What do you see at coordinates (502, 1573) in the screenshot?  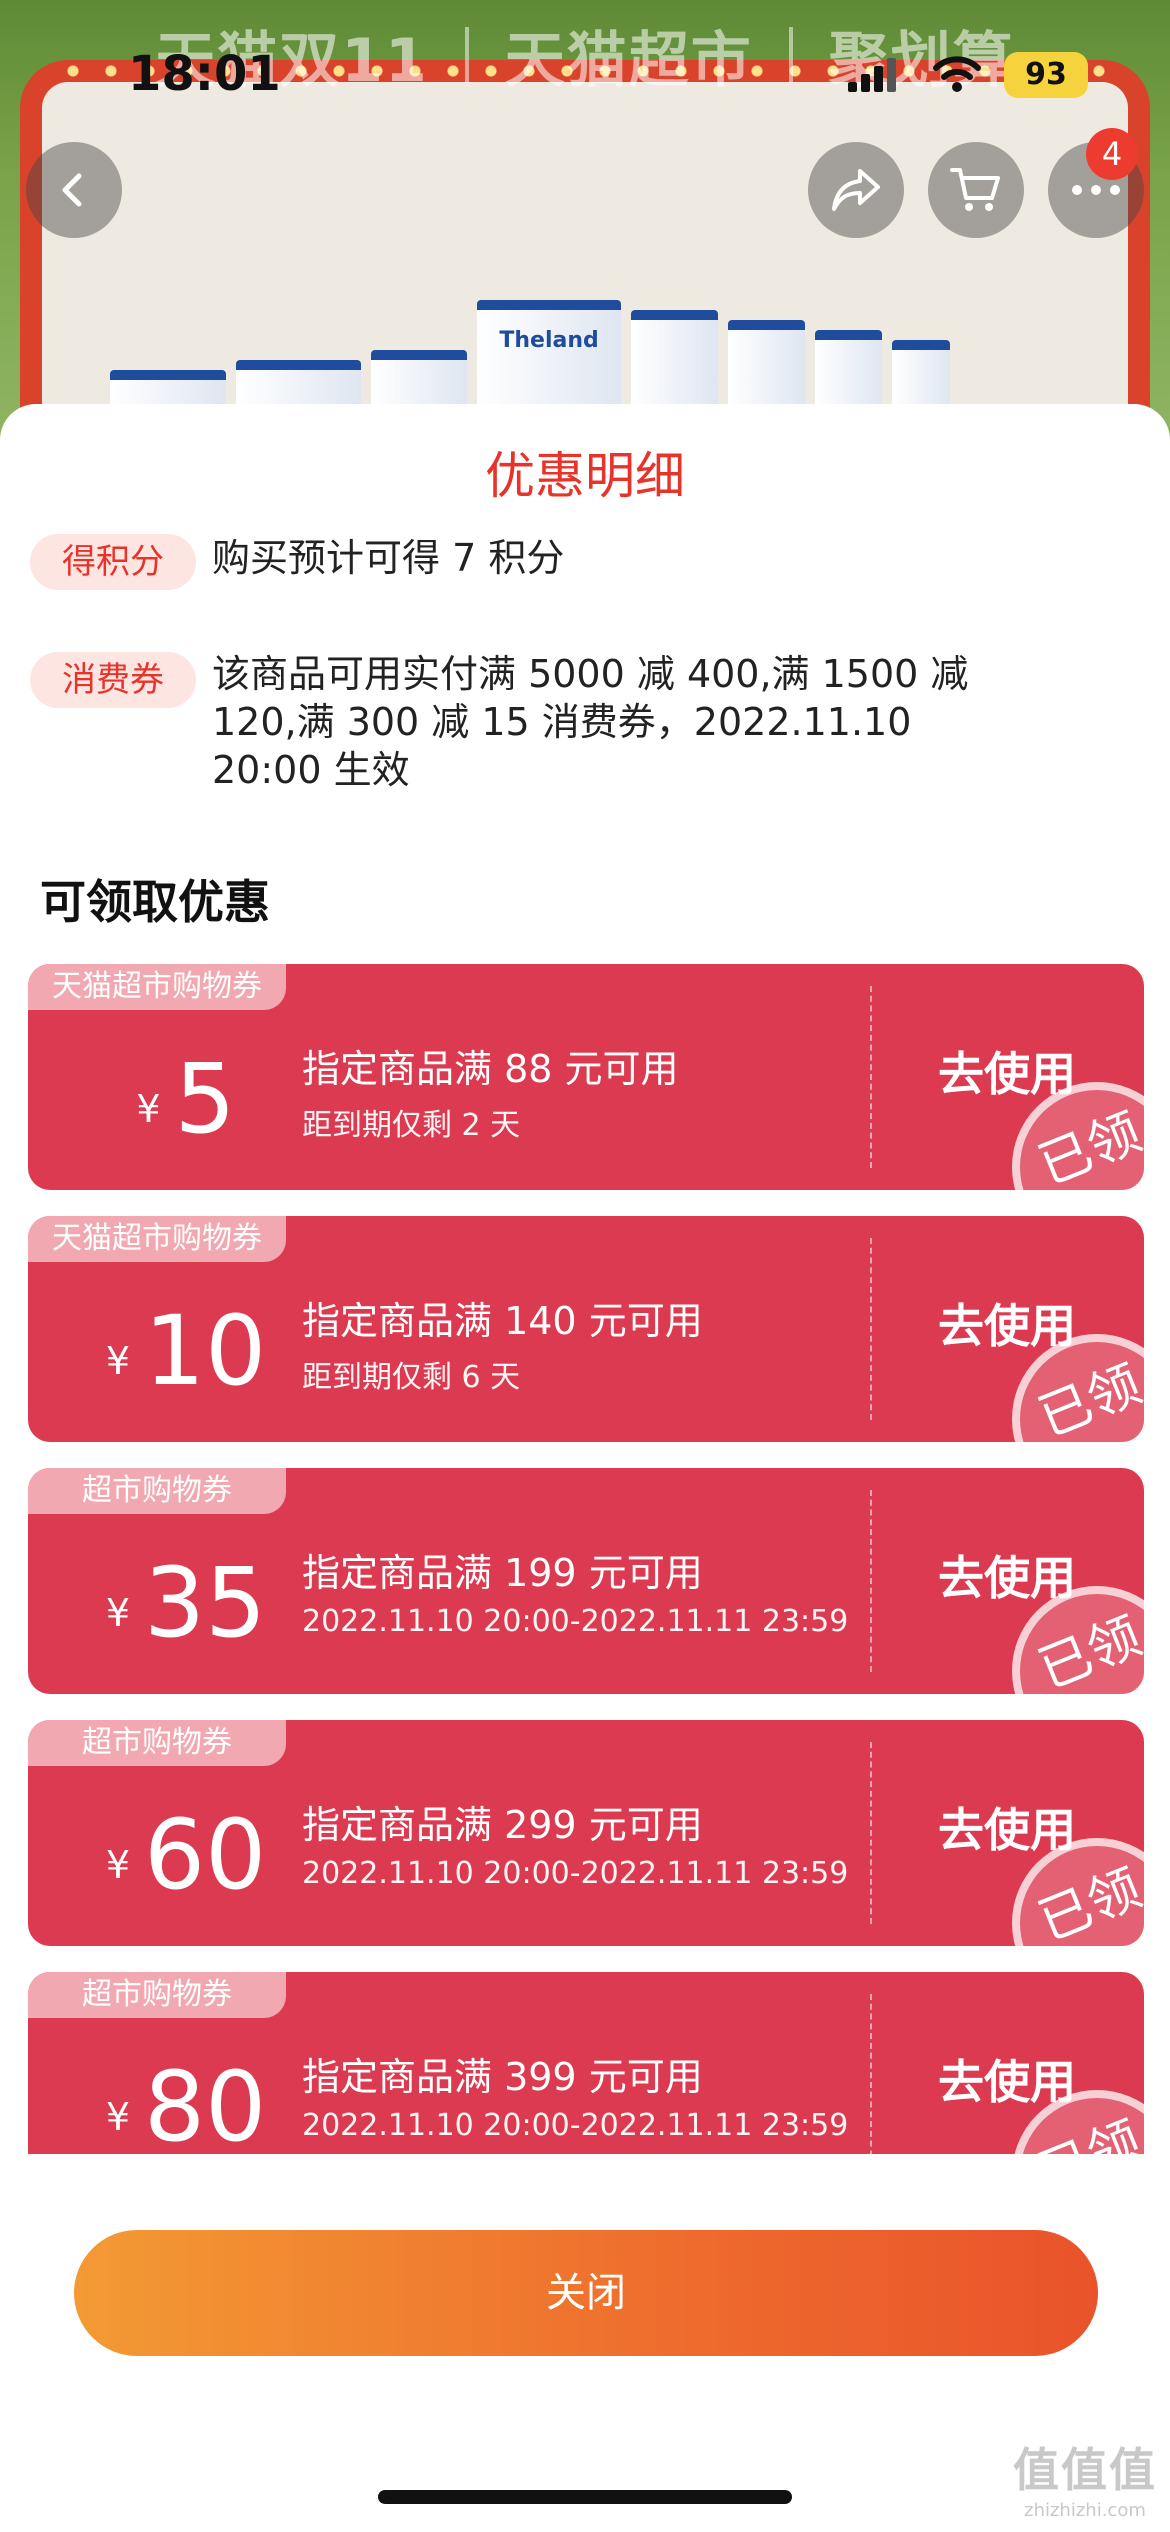 I see `coupon-condition: 指定商品满 199 元可用` at bounding box center [502, 1573].